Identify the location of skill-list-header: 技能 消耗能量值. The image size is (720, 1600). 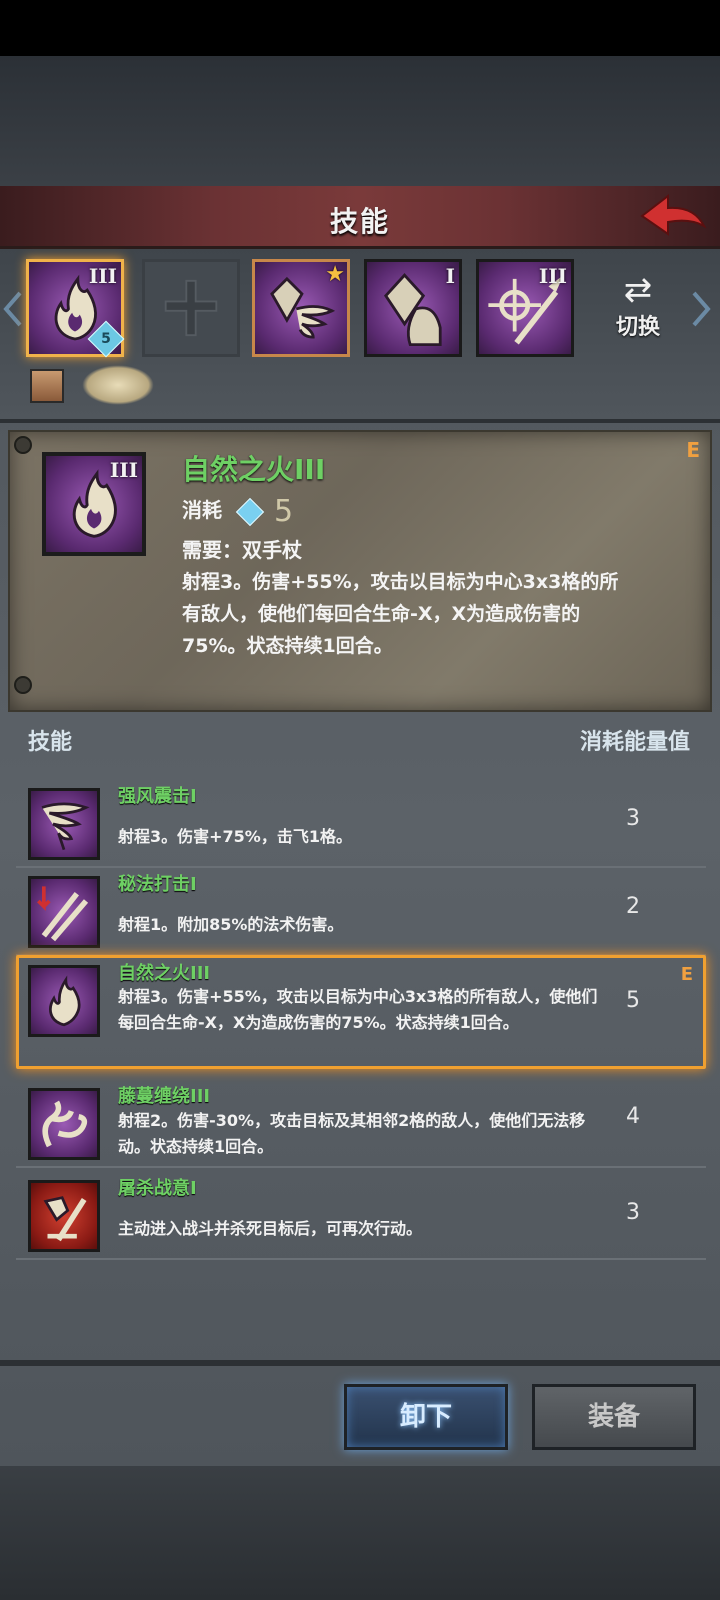
(360, 738).